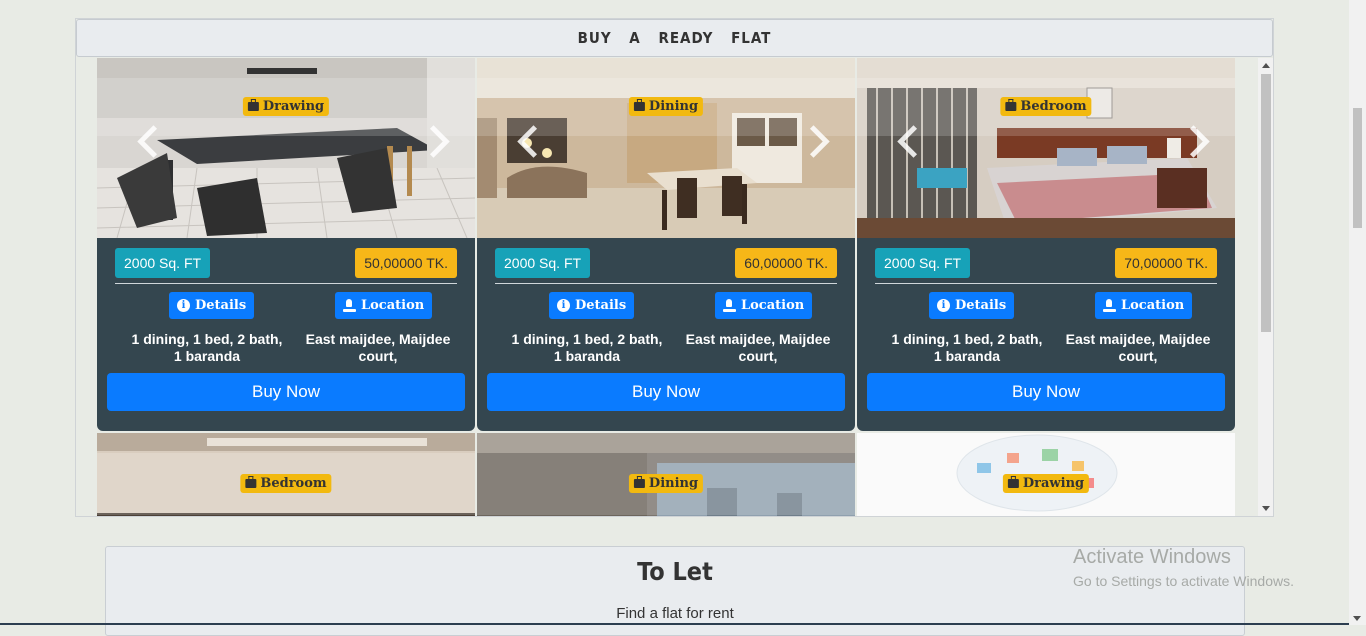 The image size is (1366, 636). What do you see at coordinates (1266, 203) in the screenshot?
I see `scroll-thumb` at bounding box center [1266, 203].